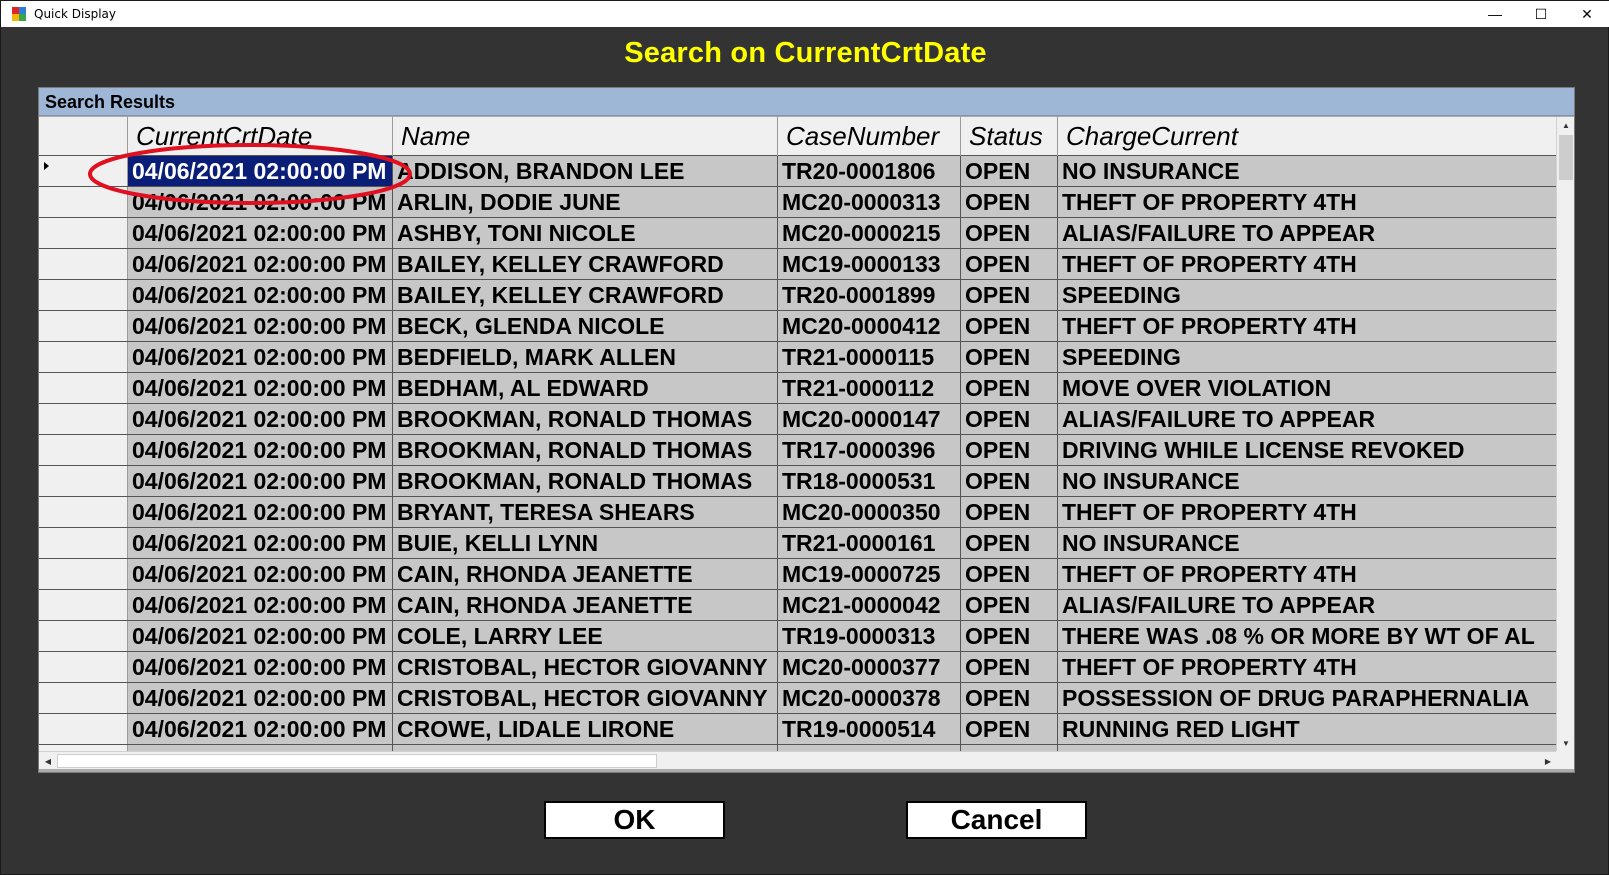  I want to click on vertical-scroll-thumb, so click(1566, 157).